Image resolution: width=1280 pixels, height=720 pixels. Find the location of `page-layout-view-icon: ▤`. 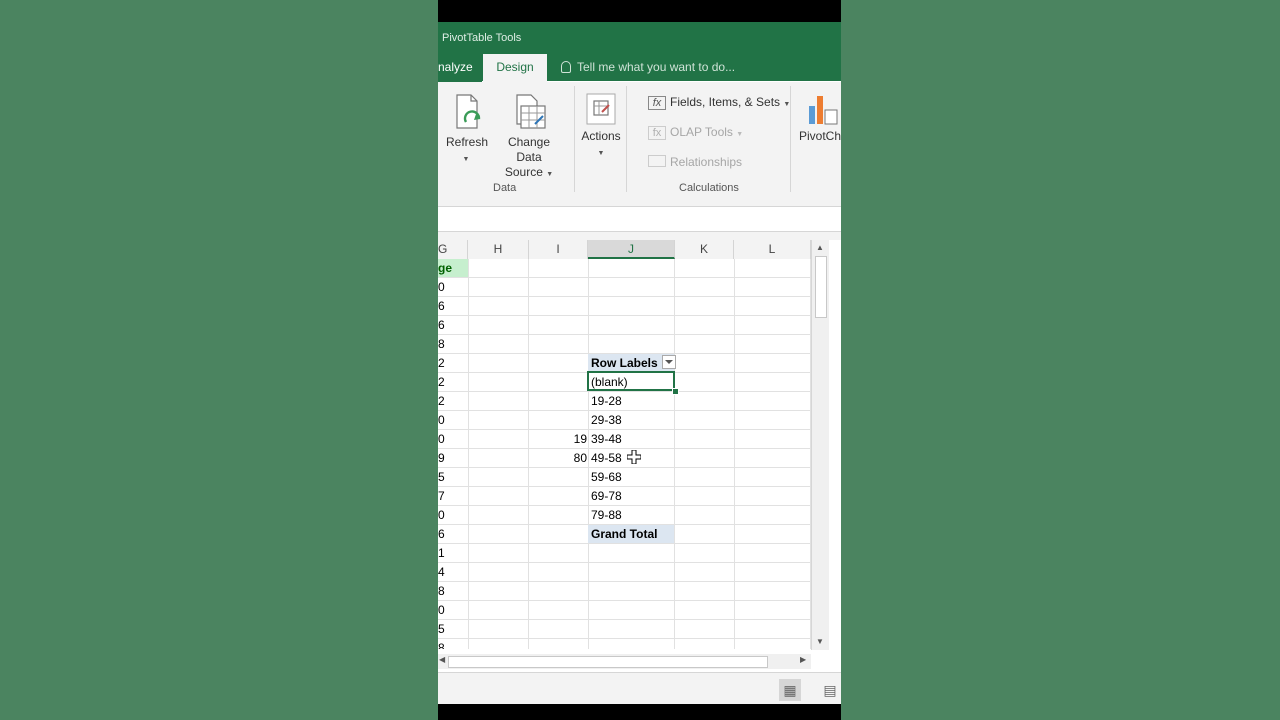

page-layout-view-icon: ▤ is located at coordinates (830, 690).